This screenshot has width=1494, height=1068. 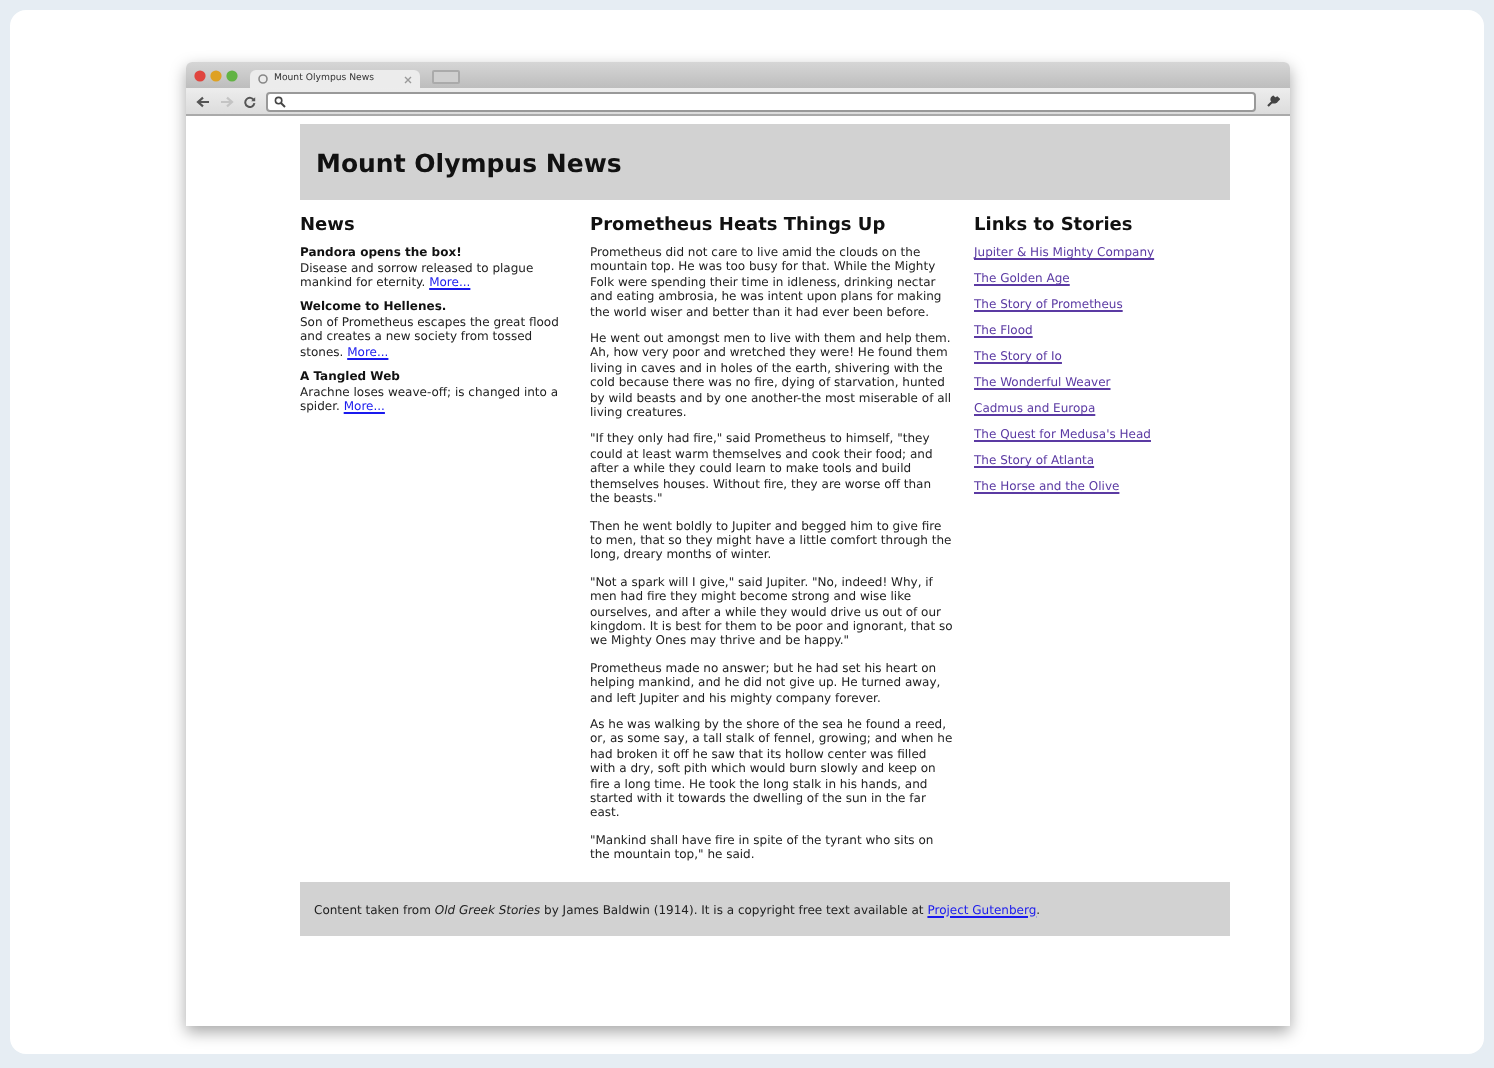 I want to click on minimize-window-icon, so click(x=216, y=75).